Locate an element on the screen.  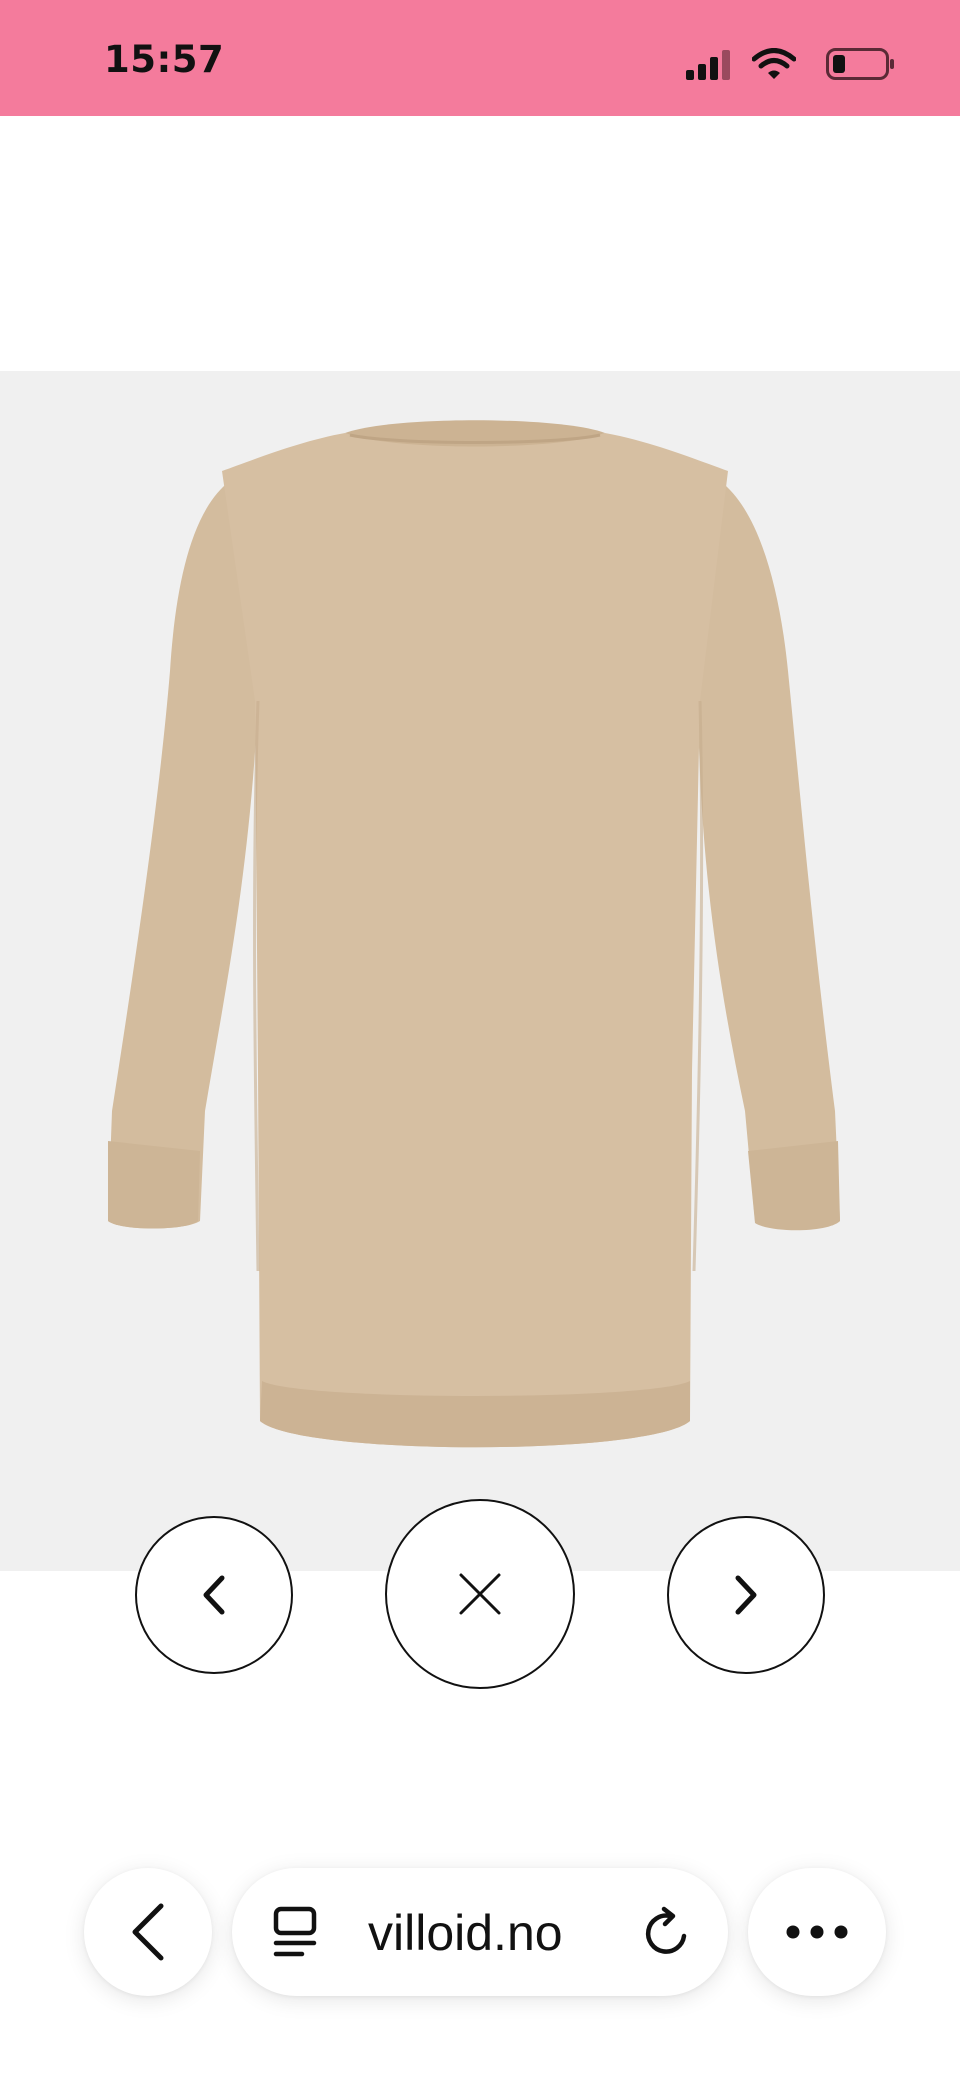
browser-toolbar: villoid.no is located at coordinates (480, 1930).